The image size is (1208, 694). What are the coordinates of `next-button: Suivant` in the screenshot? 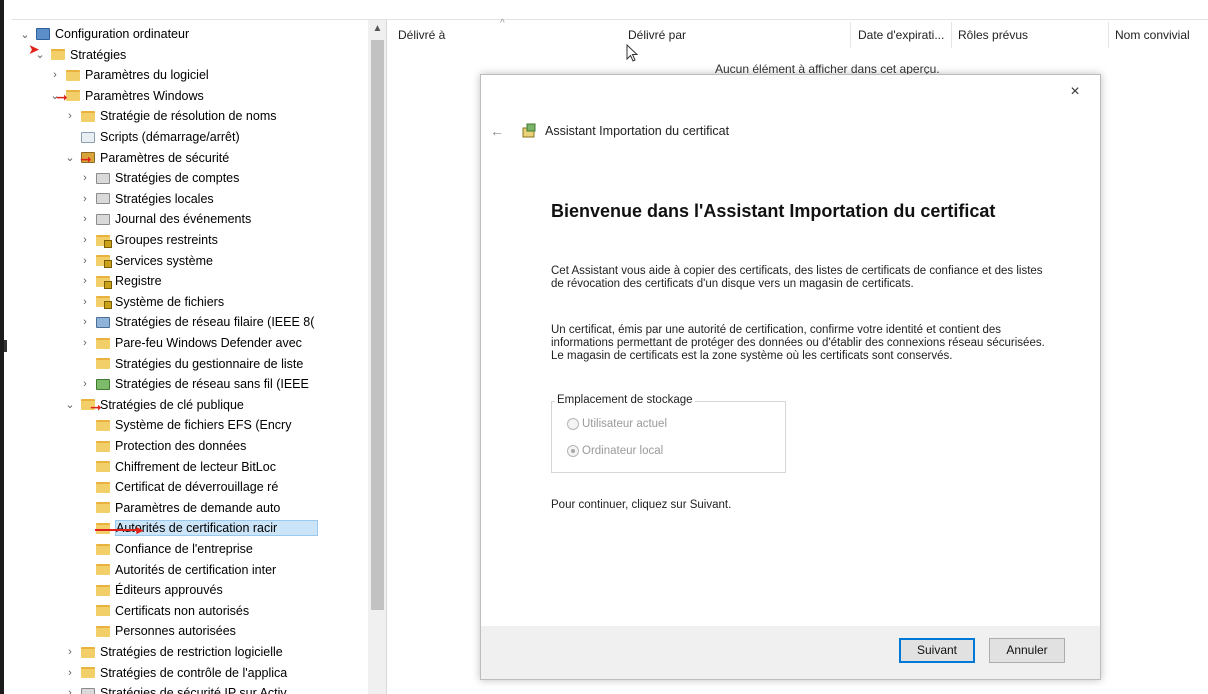 It's located at (937, 650).